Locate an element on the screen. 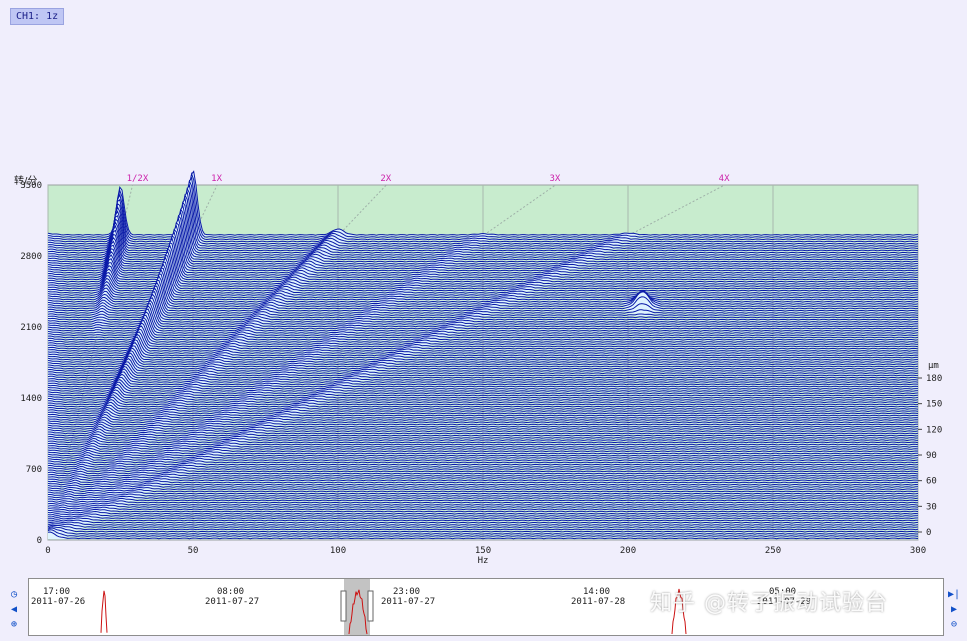 The image size is (967, 641). y-axis-label: 转/分 is located at coordinates (25, 180).